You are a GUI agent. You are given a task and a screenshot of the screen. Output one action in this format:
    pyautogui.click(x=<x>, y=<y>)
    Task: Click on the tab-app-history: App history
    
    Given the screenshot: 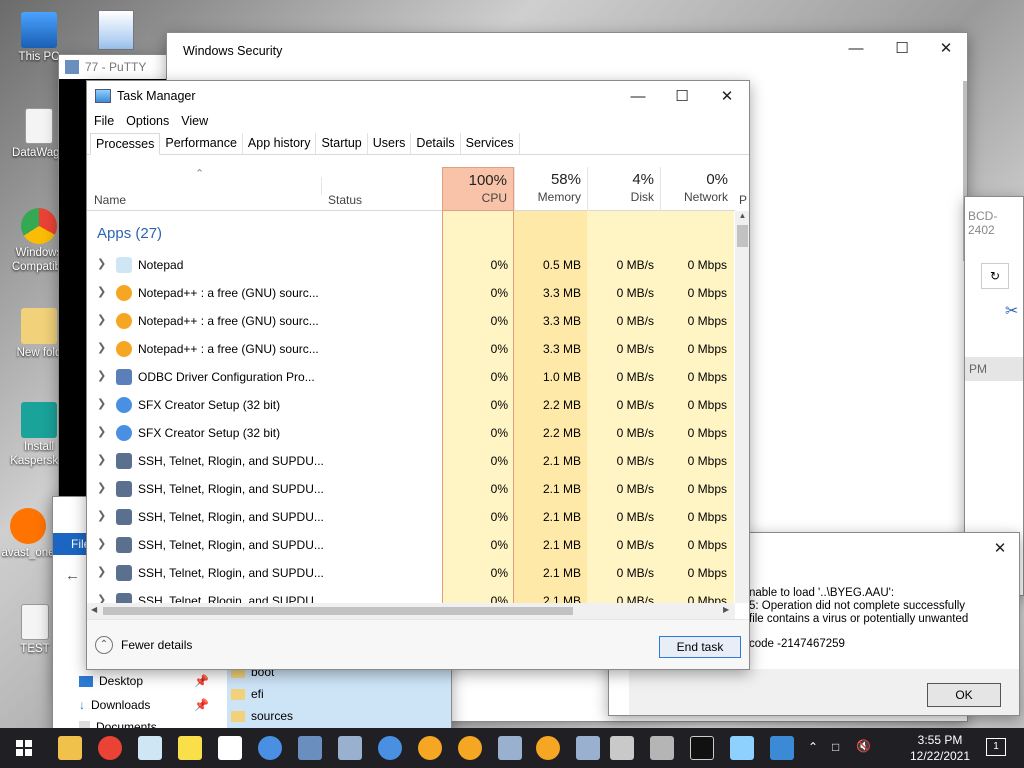 What is the action you would take?
    pyautogui.click(x=280, y=143)
    